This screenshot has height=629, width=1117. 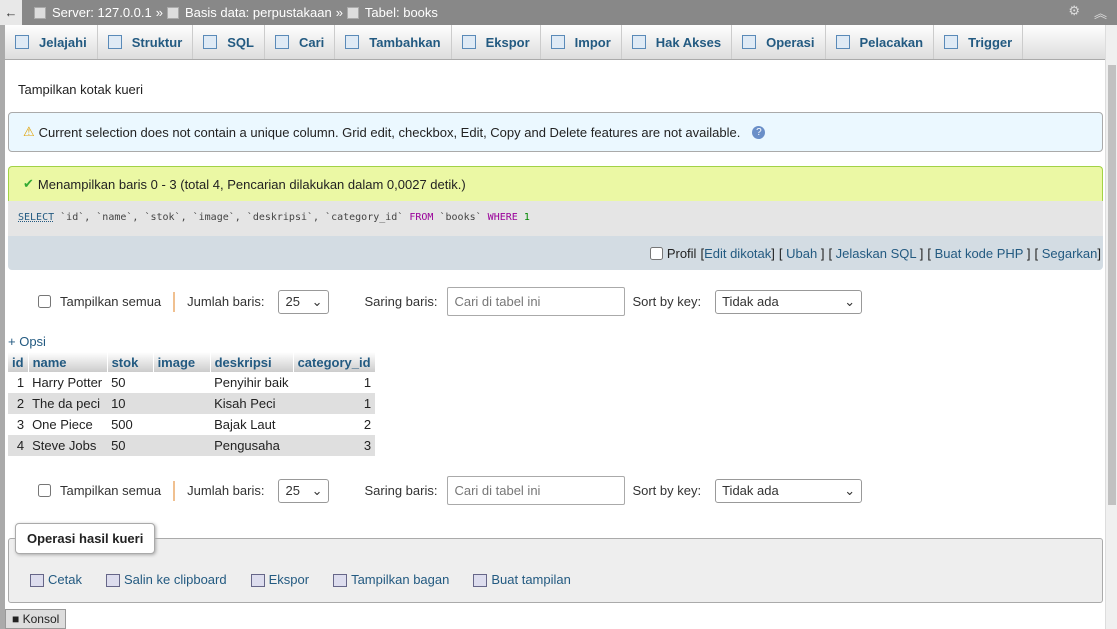 I want to click on column-header: category_id, so click(x=334, y=362).